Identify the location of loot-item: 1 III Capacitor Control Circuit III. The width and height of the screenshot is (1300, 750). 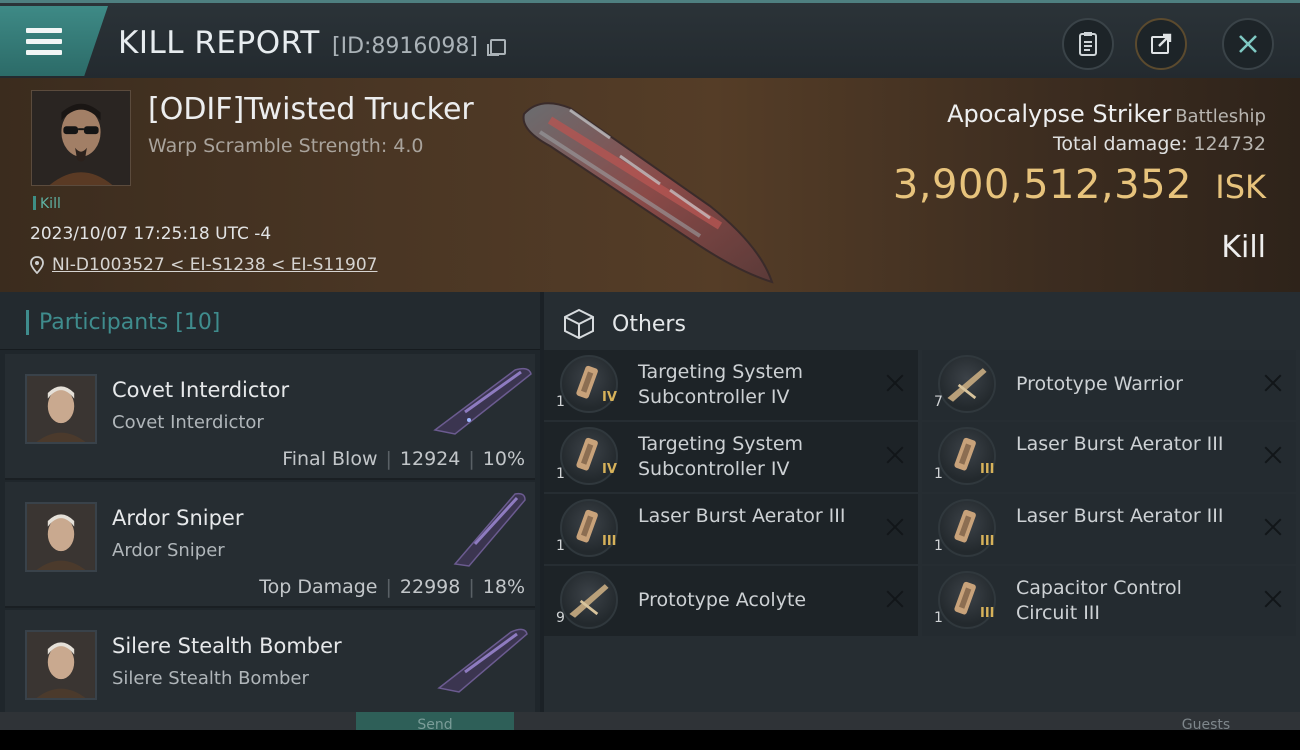
(1109, 601).